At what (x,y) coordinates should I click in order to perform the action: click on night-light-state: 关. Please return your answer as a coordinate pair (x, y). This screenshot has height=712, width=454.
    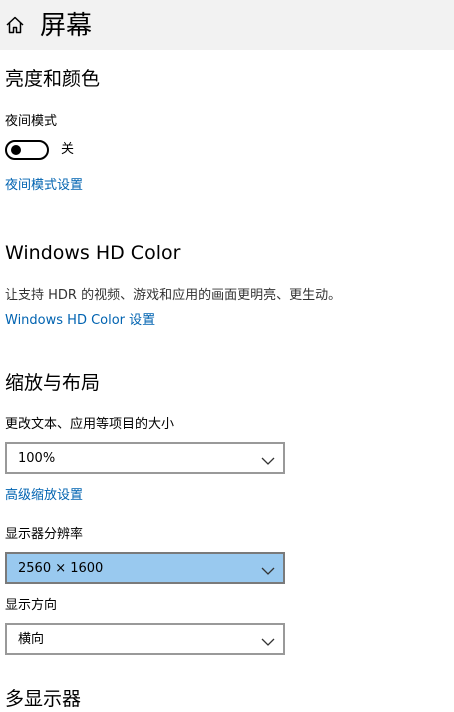
    Looking at the image, I should click on (68, 149).